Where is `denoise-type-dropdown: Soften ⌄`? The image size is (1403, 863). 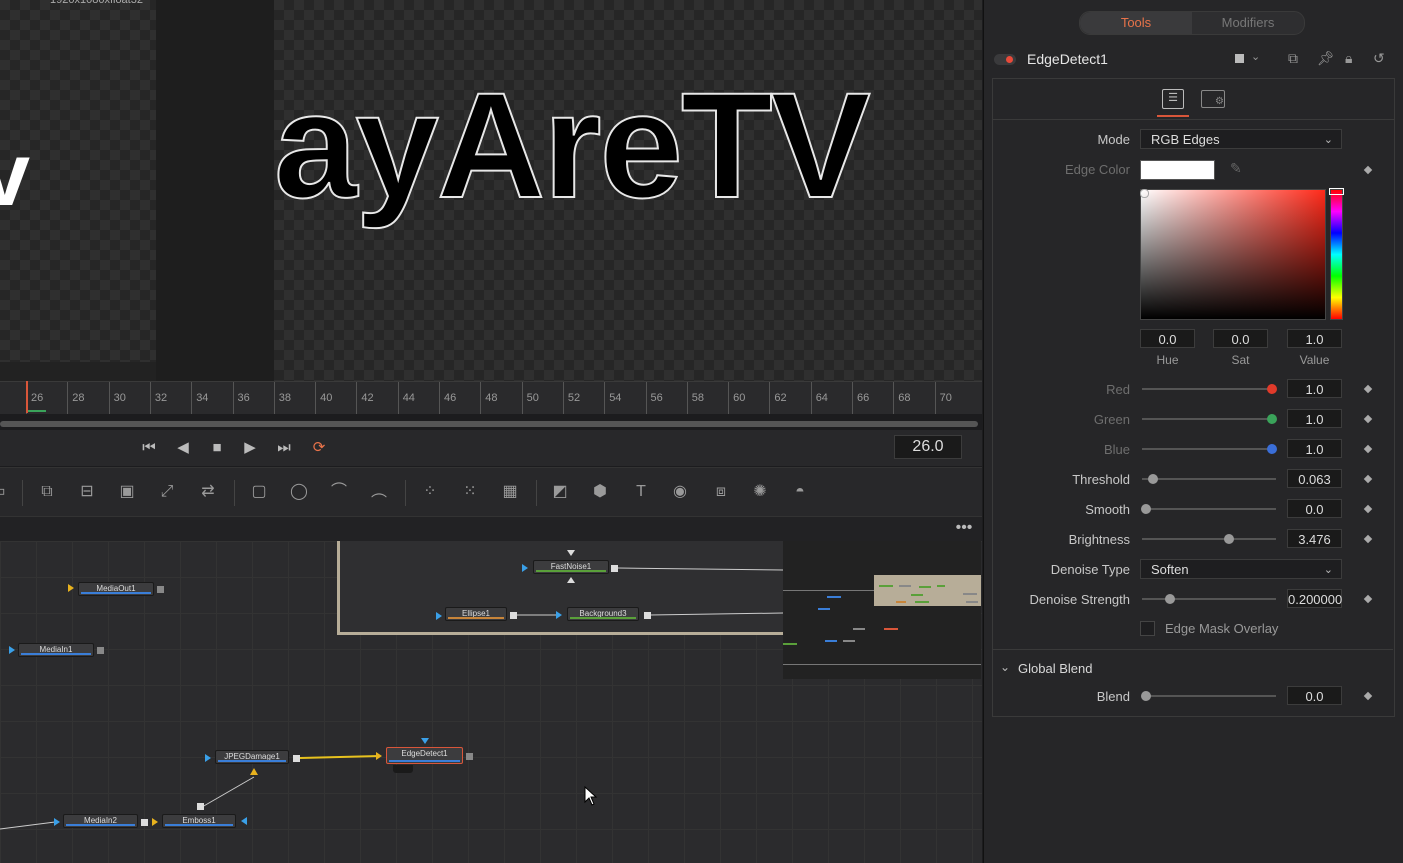
denoise-type-dropdown: Soften ⌄ is located at coordinates (1241, 569).